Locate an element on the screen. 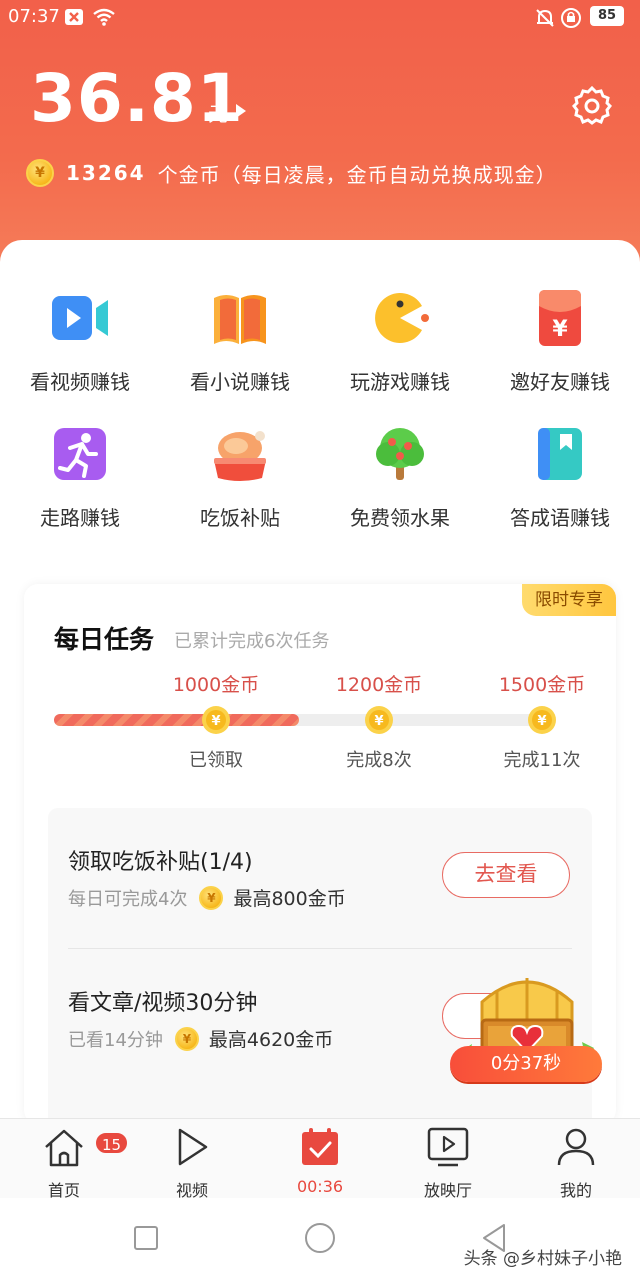 This screenshot has height=1280, width=640. feature-idiom-quiz: 答成语赚钱 is located at coordinates (560, 477).